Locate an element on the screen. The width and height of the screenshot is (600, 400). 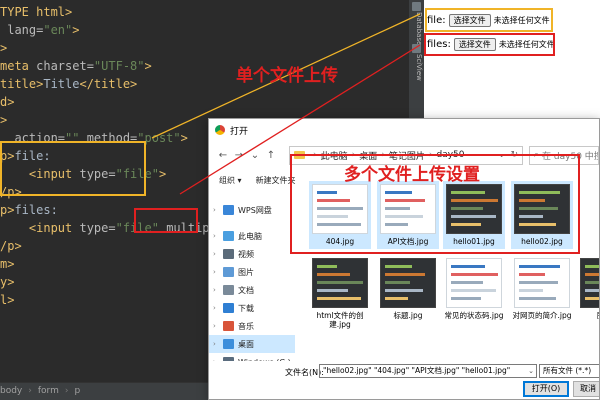
breadcrumb-item: form is located at coordinates (48, 391).